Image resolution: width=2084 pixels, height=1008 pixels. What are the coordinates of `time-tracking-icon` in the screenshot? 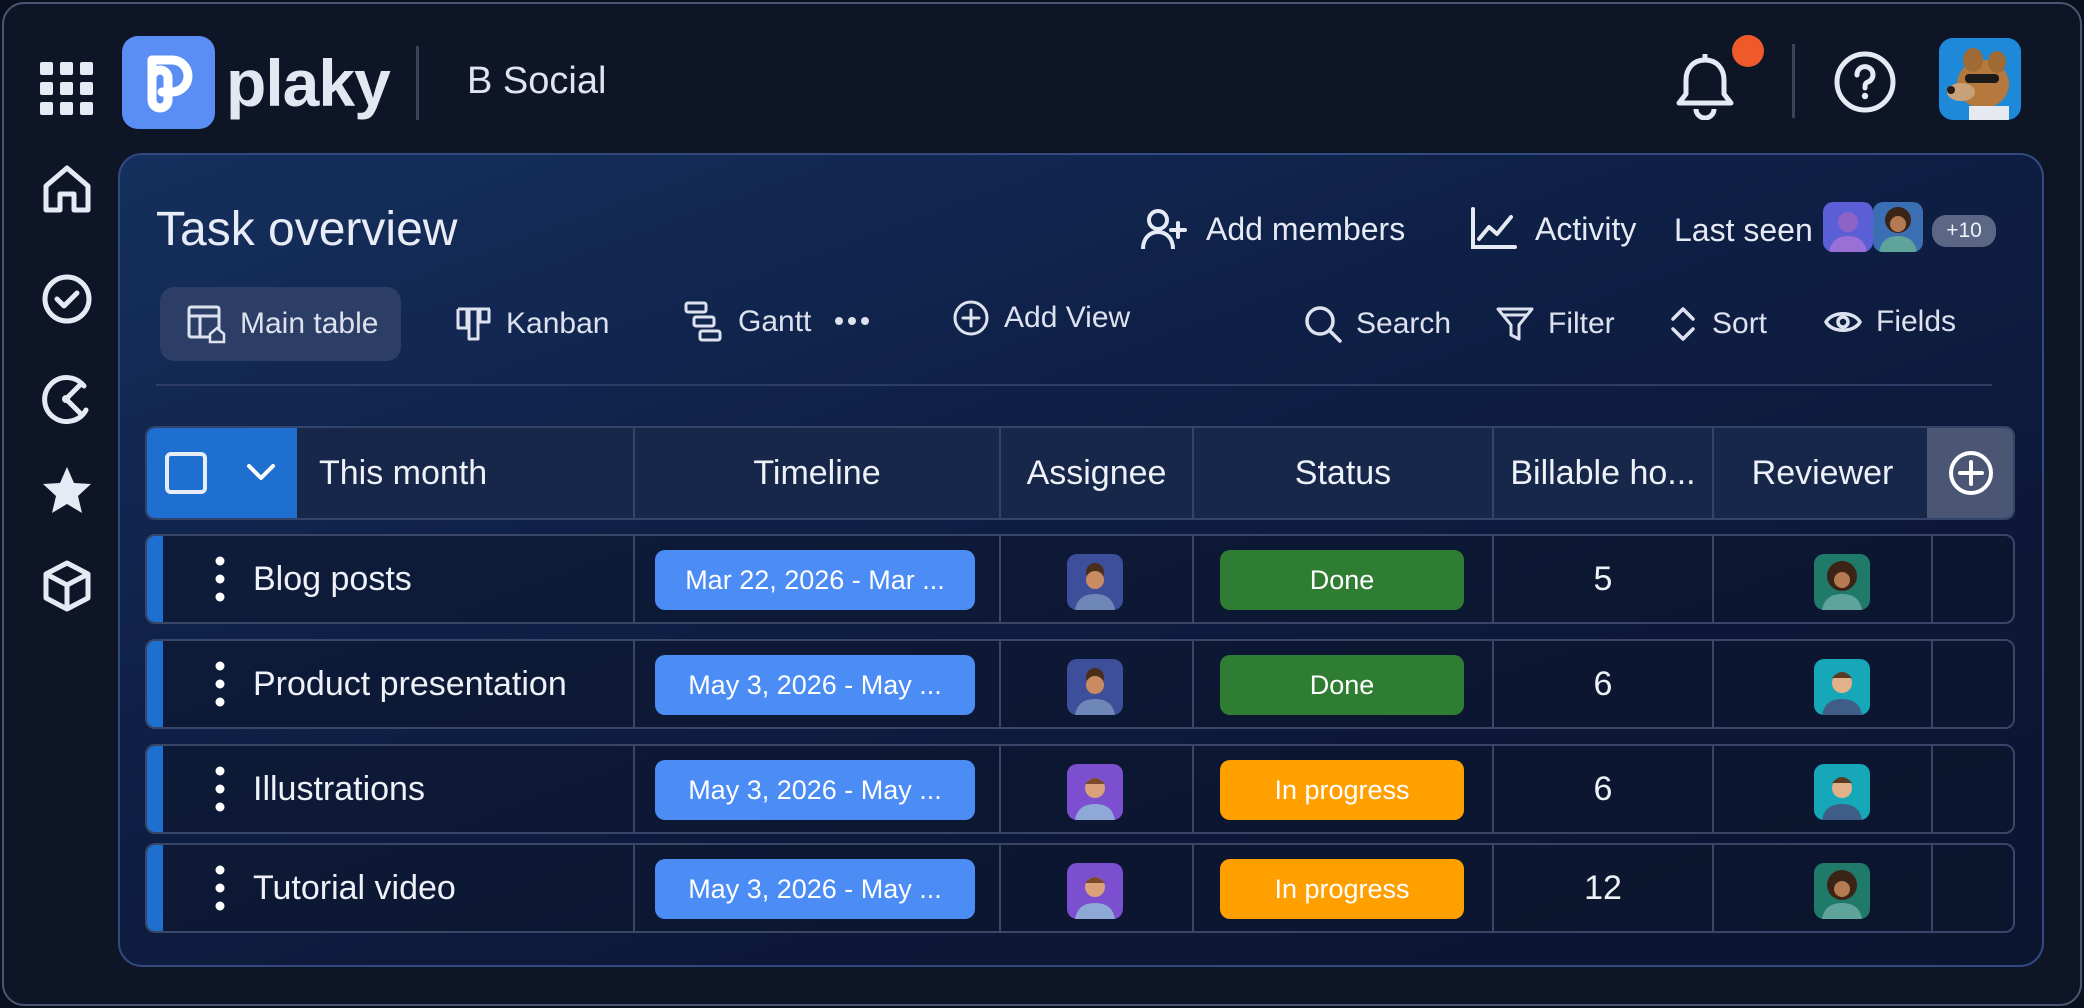 It's located at (67, 399).